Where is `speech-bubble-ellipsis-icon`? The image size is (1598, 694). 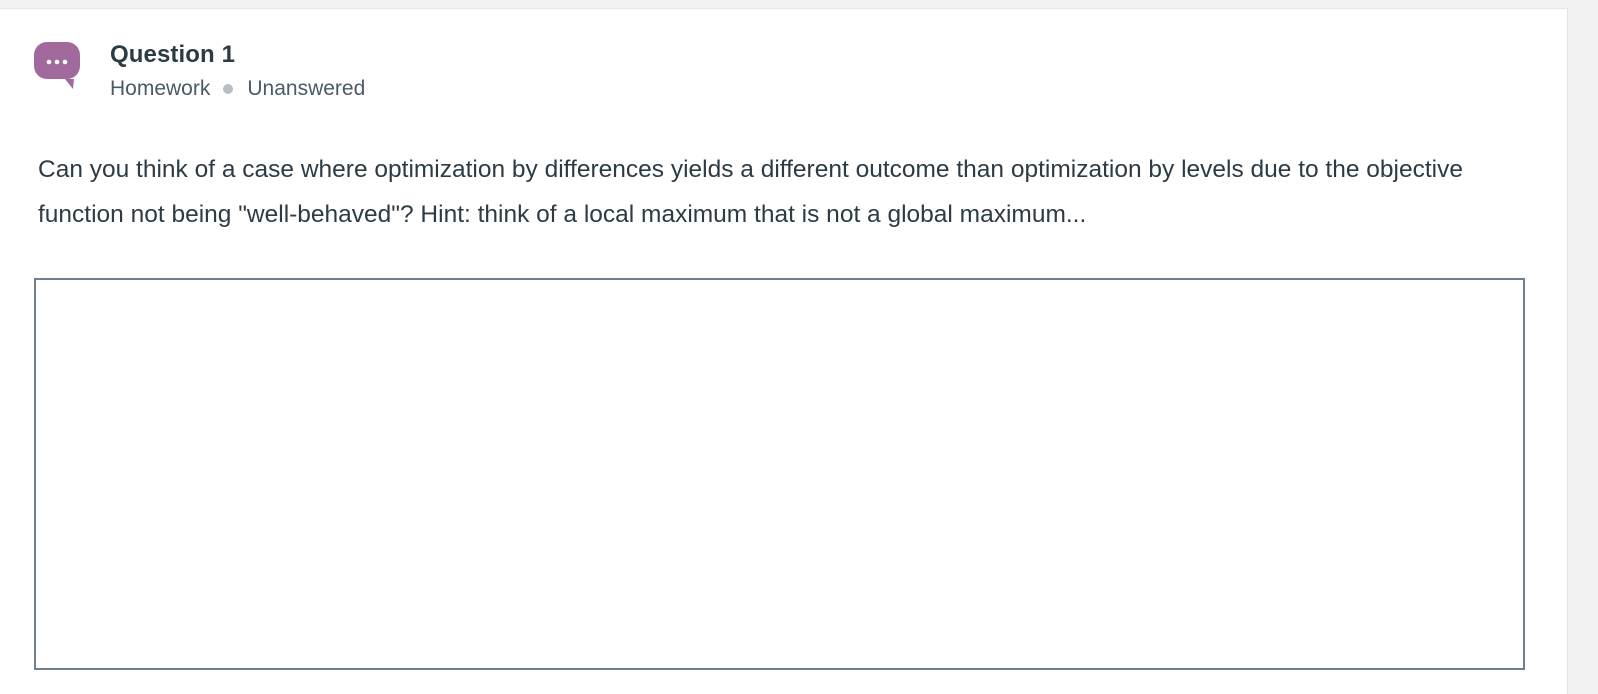 speech-bubble-ellipsis-icon is located at coordinates (57, 66).